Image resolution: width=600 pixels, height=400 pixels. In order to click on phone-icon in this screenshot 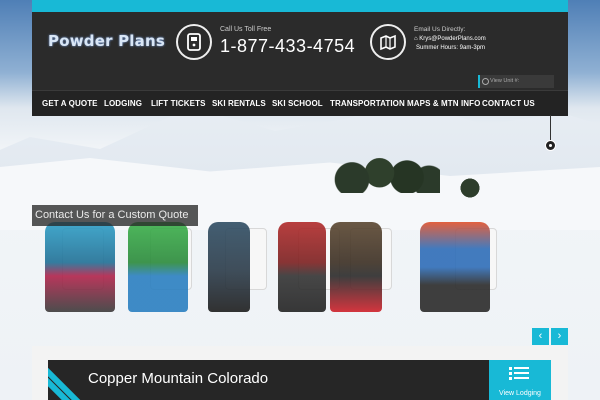, I will do `click(194, 42)`.